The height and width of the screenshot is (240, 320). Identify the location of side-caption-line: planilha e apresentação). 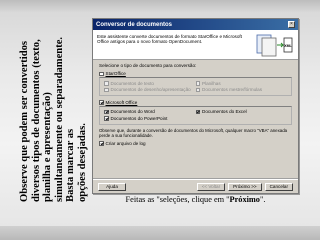
(48, 147).